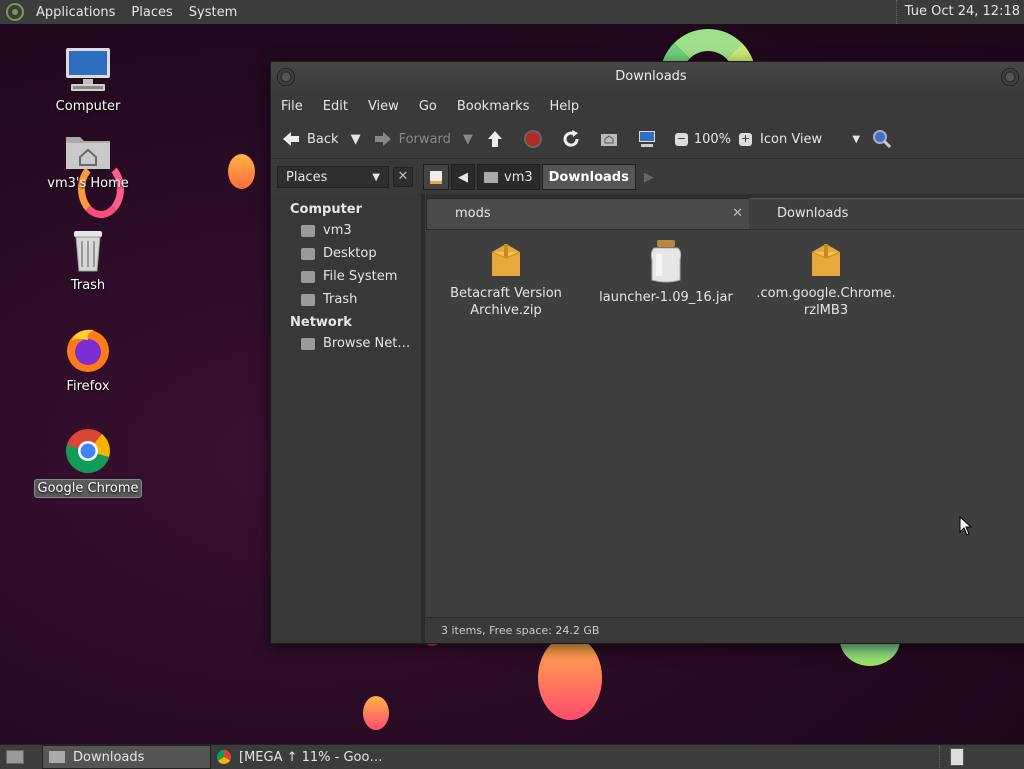  I want to click on file-item: launcher-1.09_16.jar, so click(666, 273).